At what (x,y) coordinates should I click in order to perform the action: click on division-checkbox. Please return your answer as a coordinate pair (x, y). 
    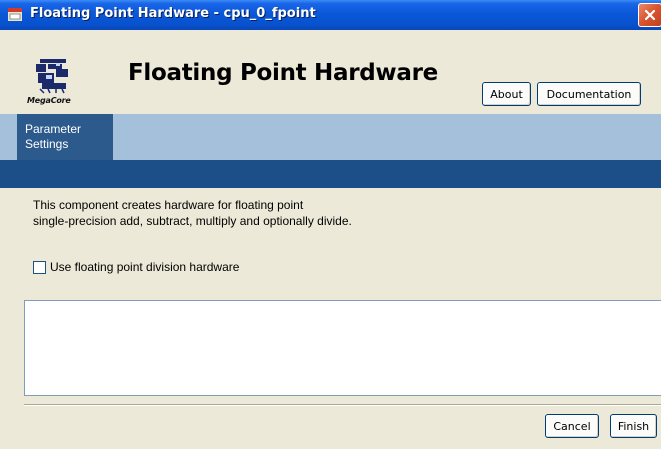
    Looking at the image, I should click on (39, 267).